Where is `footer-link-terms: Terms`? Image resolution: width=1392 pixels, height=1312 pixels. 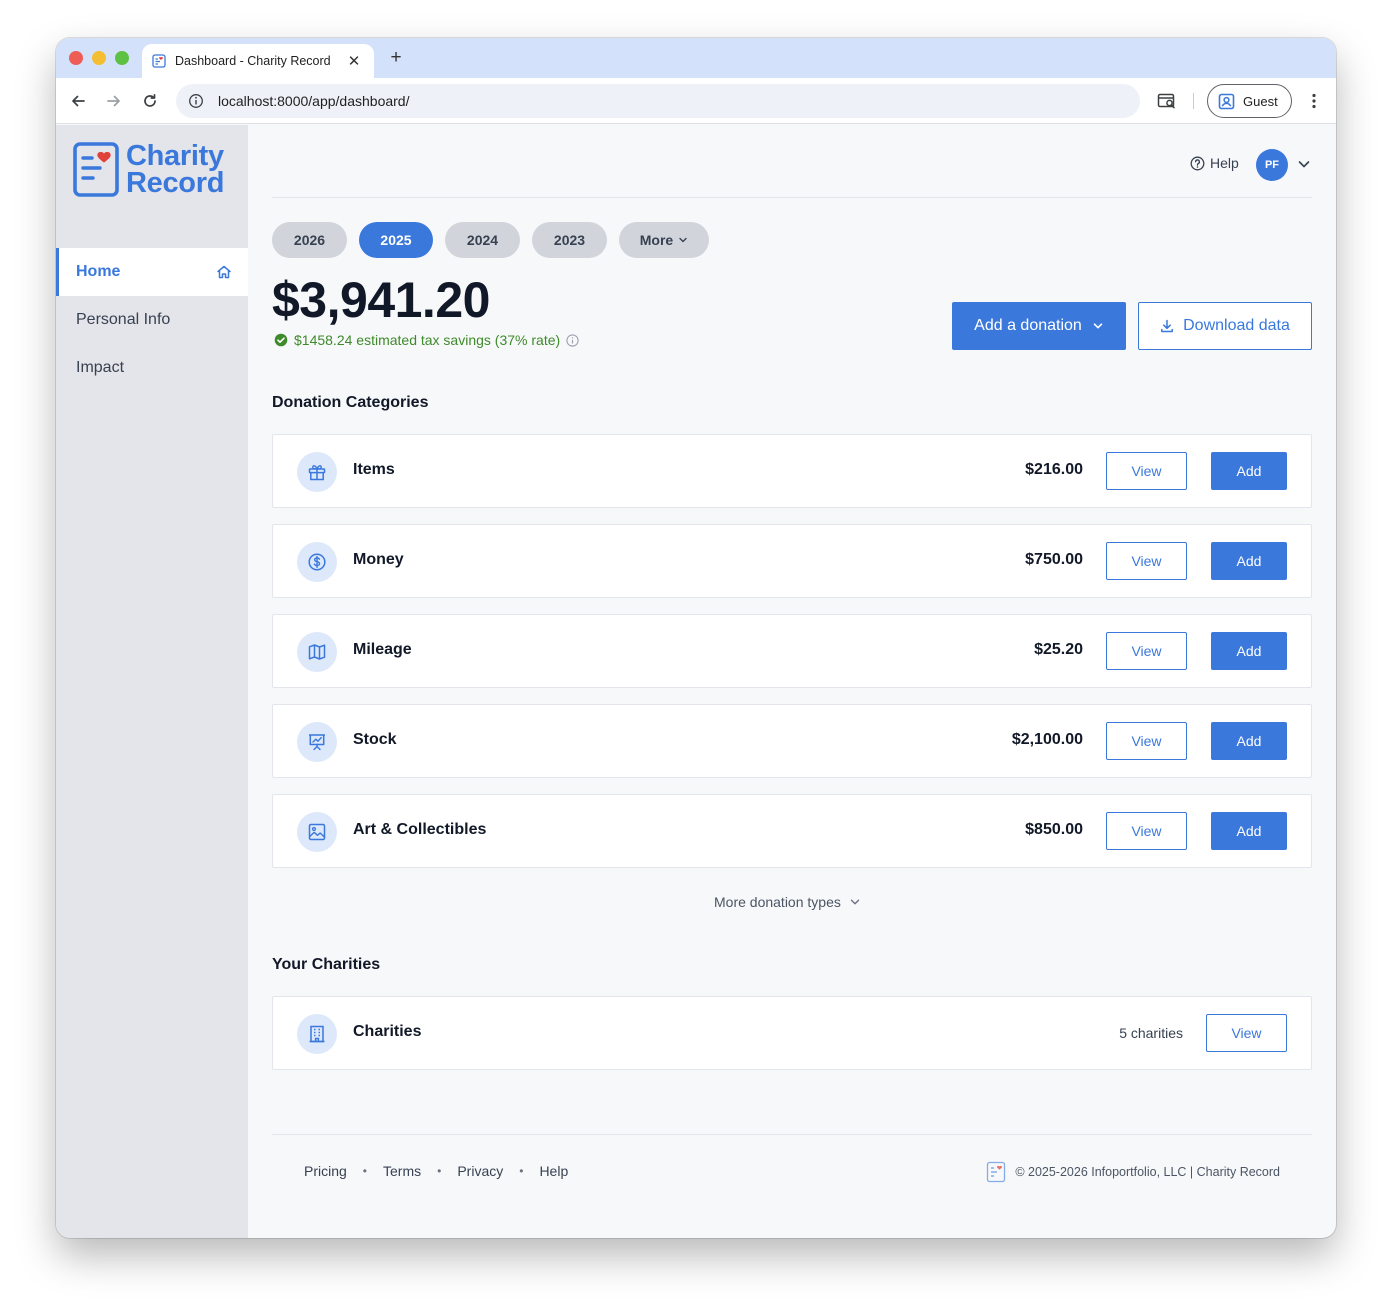 footer-link-terms: Terms is located at coordinates (402, 1171).